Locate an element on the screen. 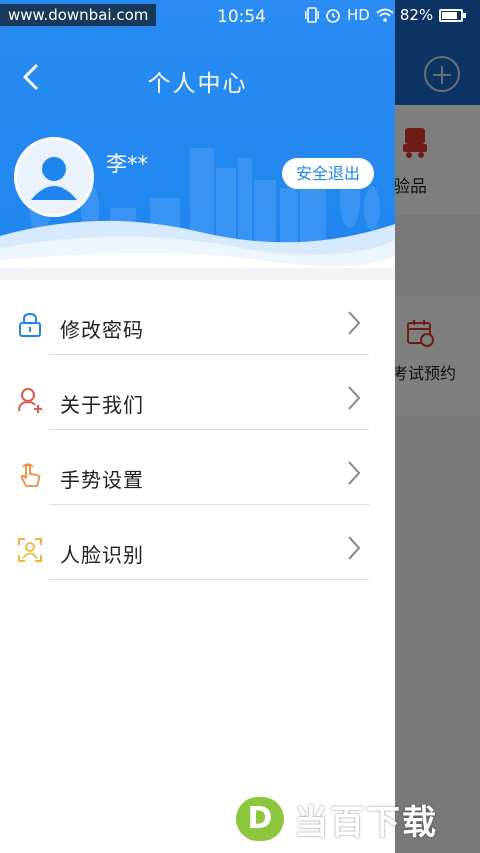 This screenshot has height=853, width=480. logout-button: 安全退出 is located at coordinates (328, 173).